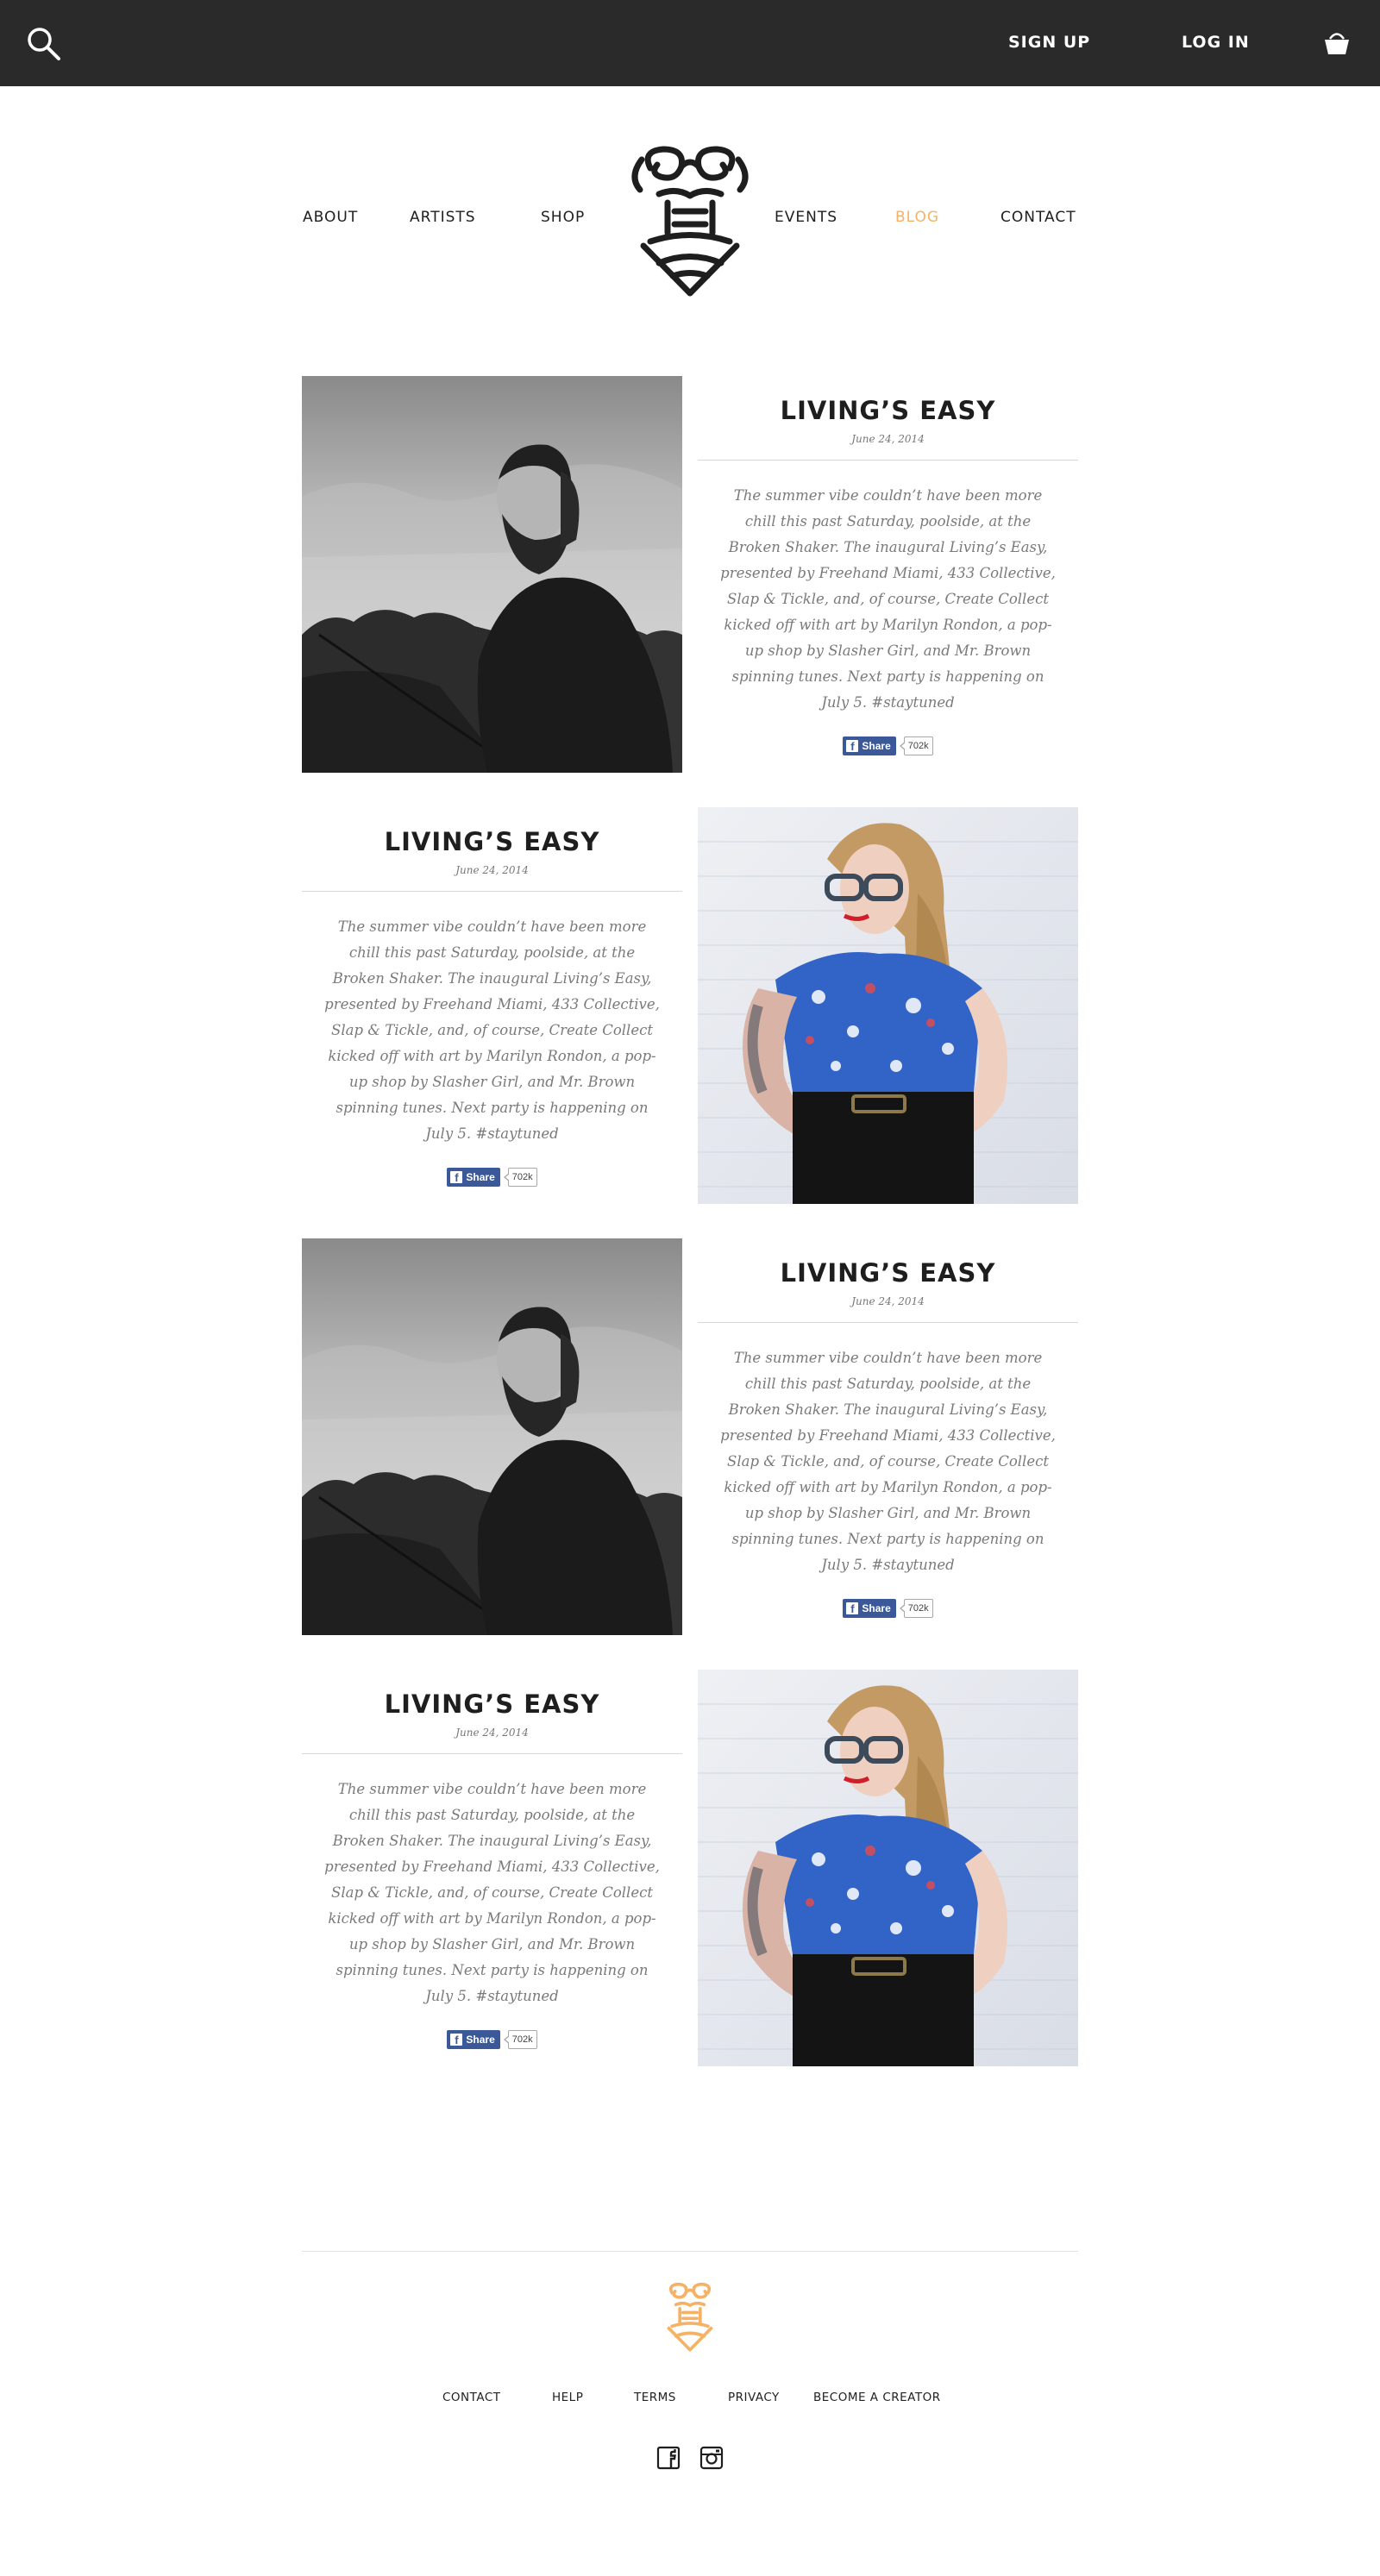  What do you see at coordinates (712, 2458) in the screenshot?
I see `instagram-icon` at bounding box center [712, 2458].